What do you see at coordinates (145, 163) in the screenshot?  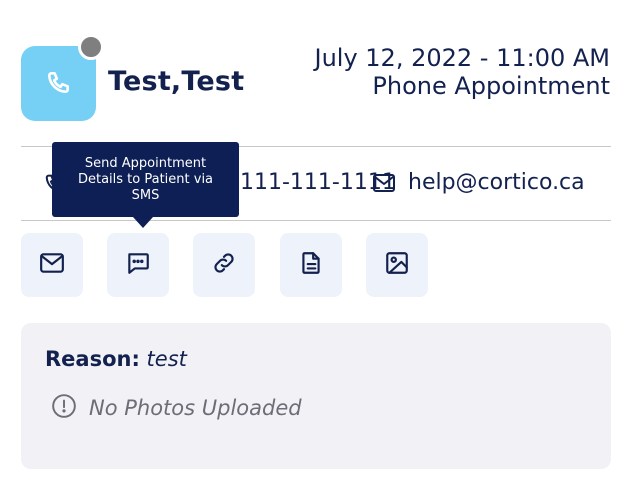 I see `tooltip-line: Send Appointment` at bounding box center [145, 163].